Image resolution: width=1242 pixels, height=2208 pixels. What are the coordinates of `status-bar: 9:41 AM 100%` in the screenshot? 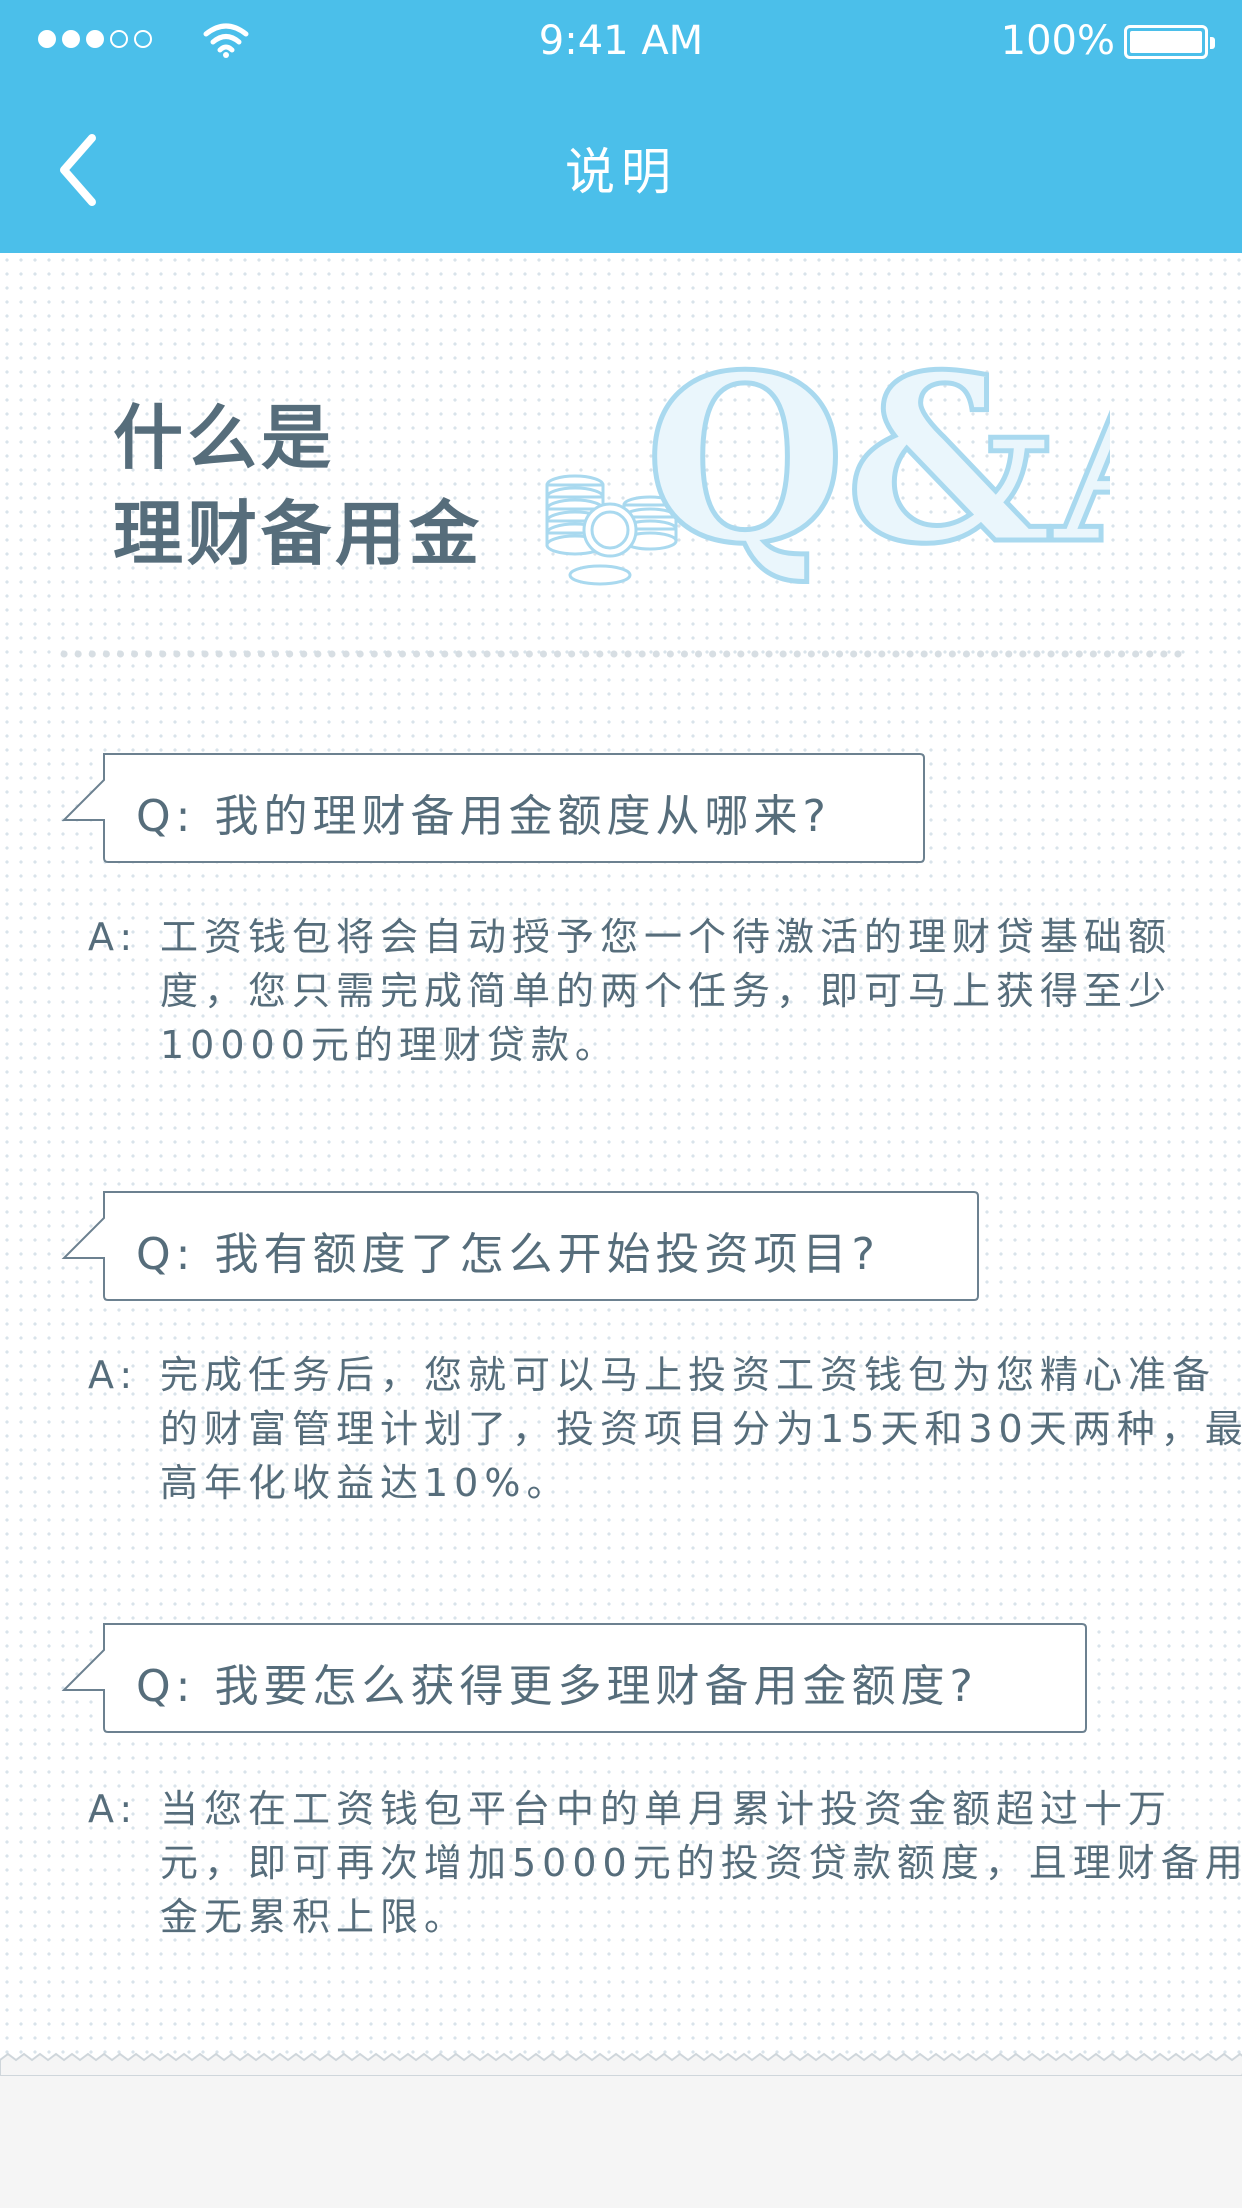 It's located at (621, 45).